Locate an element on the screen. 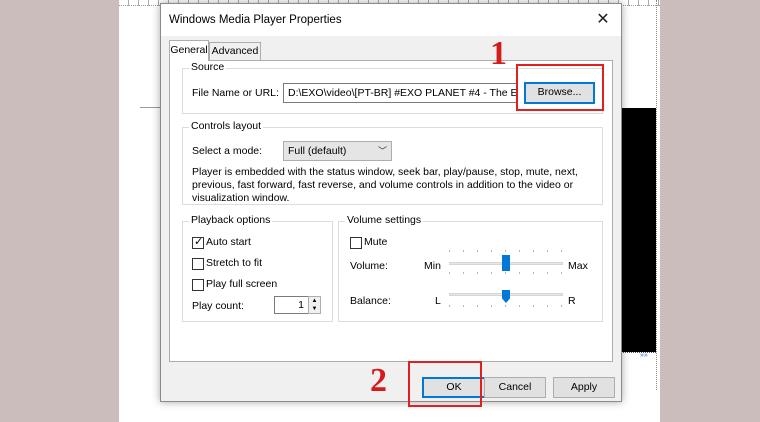 The image size is (760, 422). callout-number-1: 1 is located at coordinates (498, 53).